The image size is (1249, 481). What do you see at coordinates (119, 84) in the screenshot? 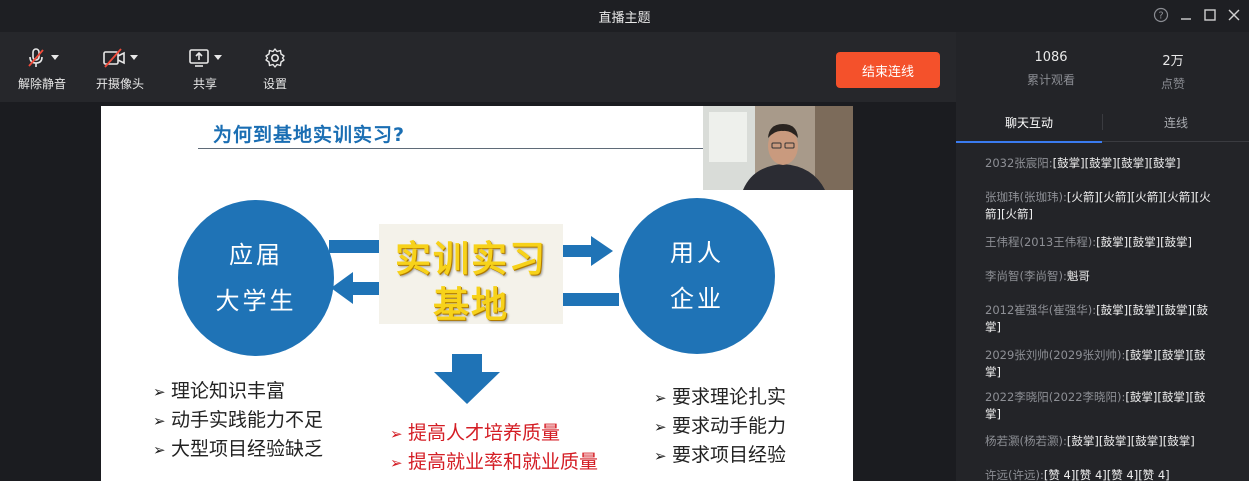
I see `camera-label: 开摄像头` at bounding box center [119, 84].